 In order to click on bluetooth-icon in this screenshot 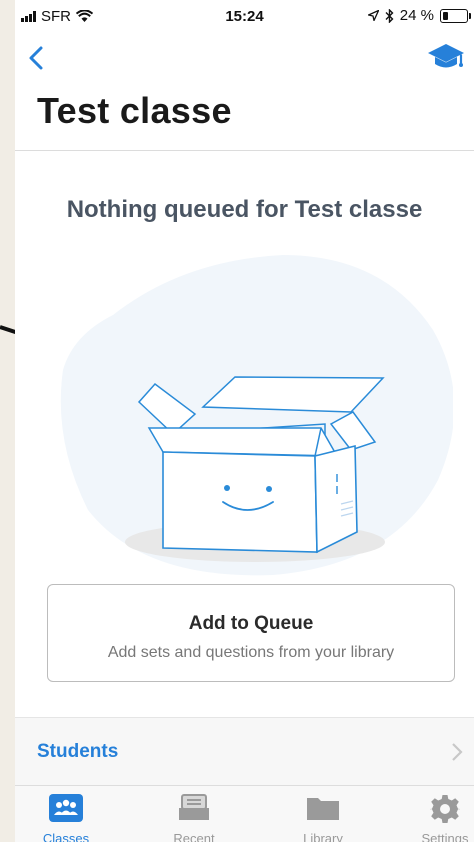, I will do `click(389, 15)`.